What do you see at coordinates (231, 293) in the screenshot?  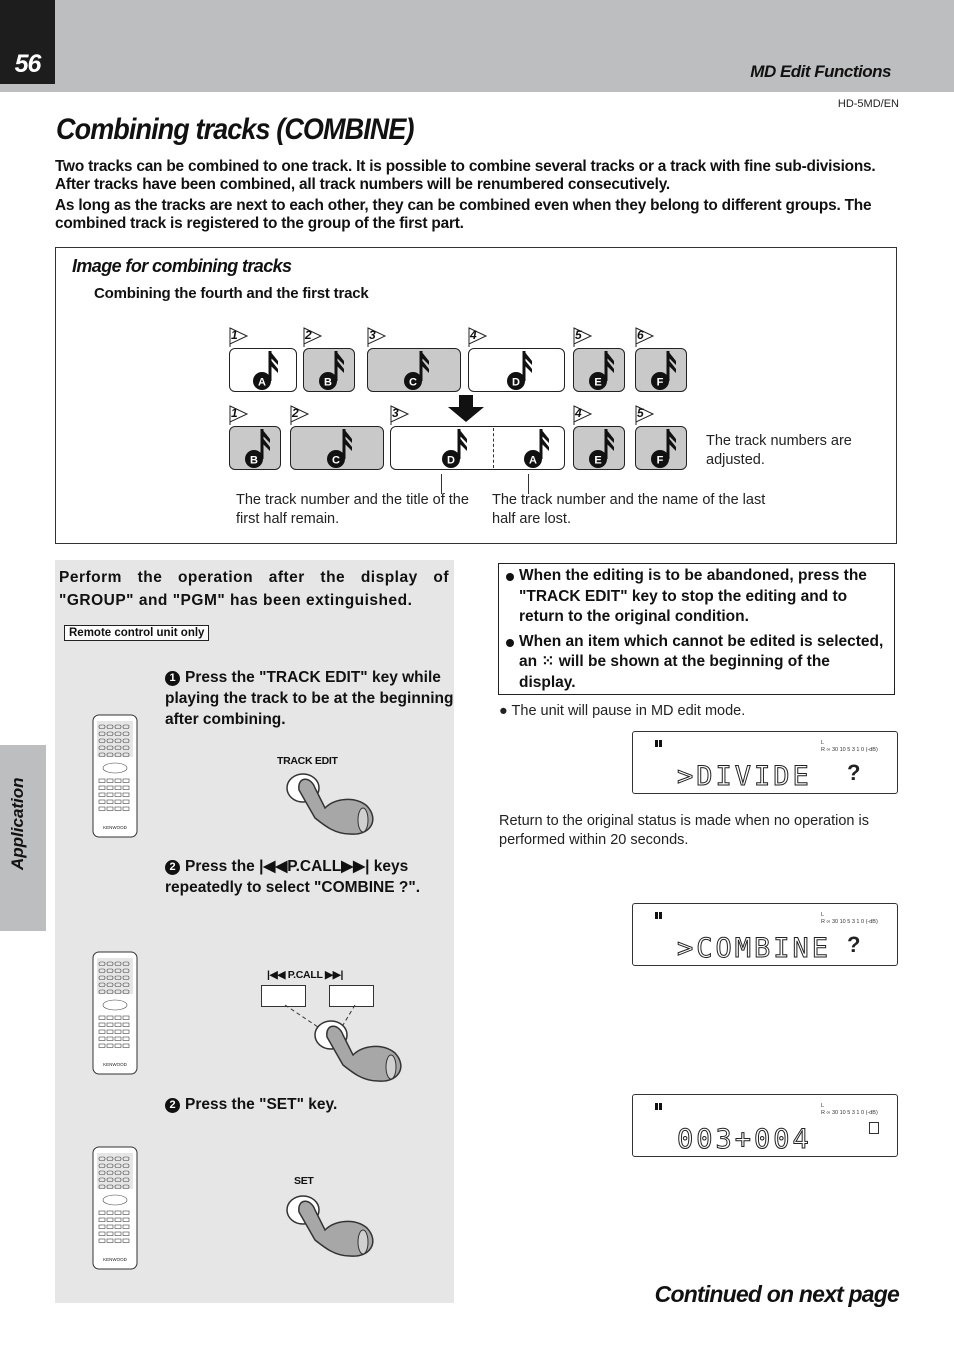 I see `image-box-subtitle: Combining the fourth and the first track` at bounding box center [231, 293].